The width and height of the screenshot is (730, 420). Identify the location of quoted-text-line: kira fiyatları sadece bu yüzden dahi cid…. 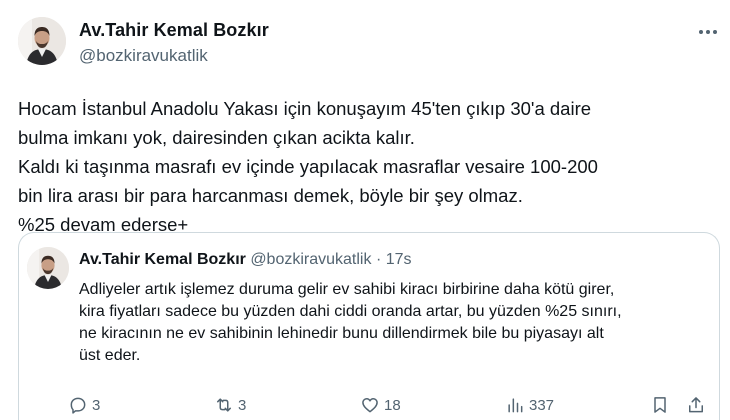
(350, 311).